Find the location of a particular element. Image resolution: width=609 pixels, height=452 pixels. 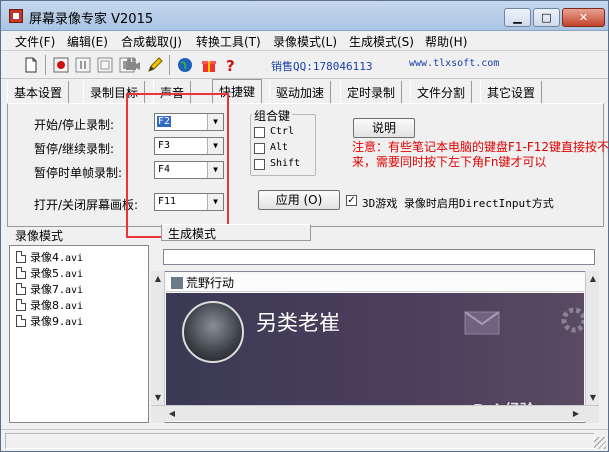

player-name: 另类老崔 is located at coordinates (298, 323).